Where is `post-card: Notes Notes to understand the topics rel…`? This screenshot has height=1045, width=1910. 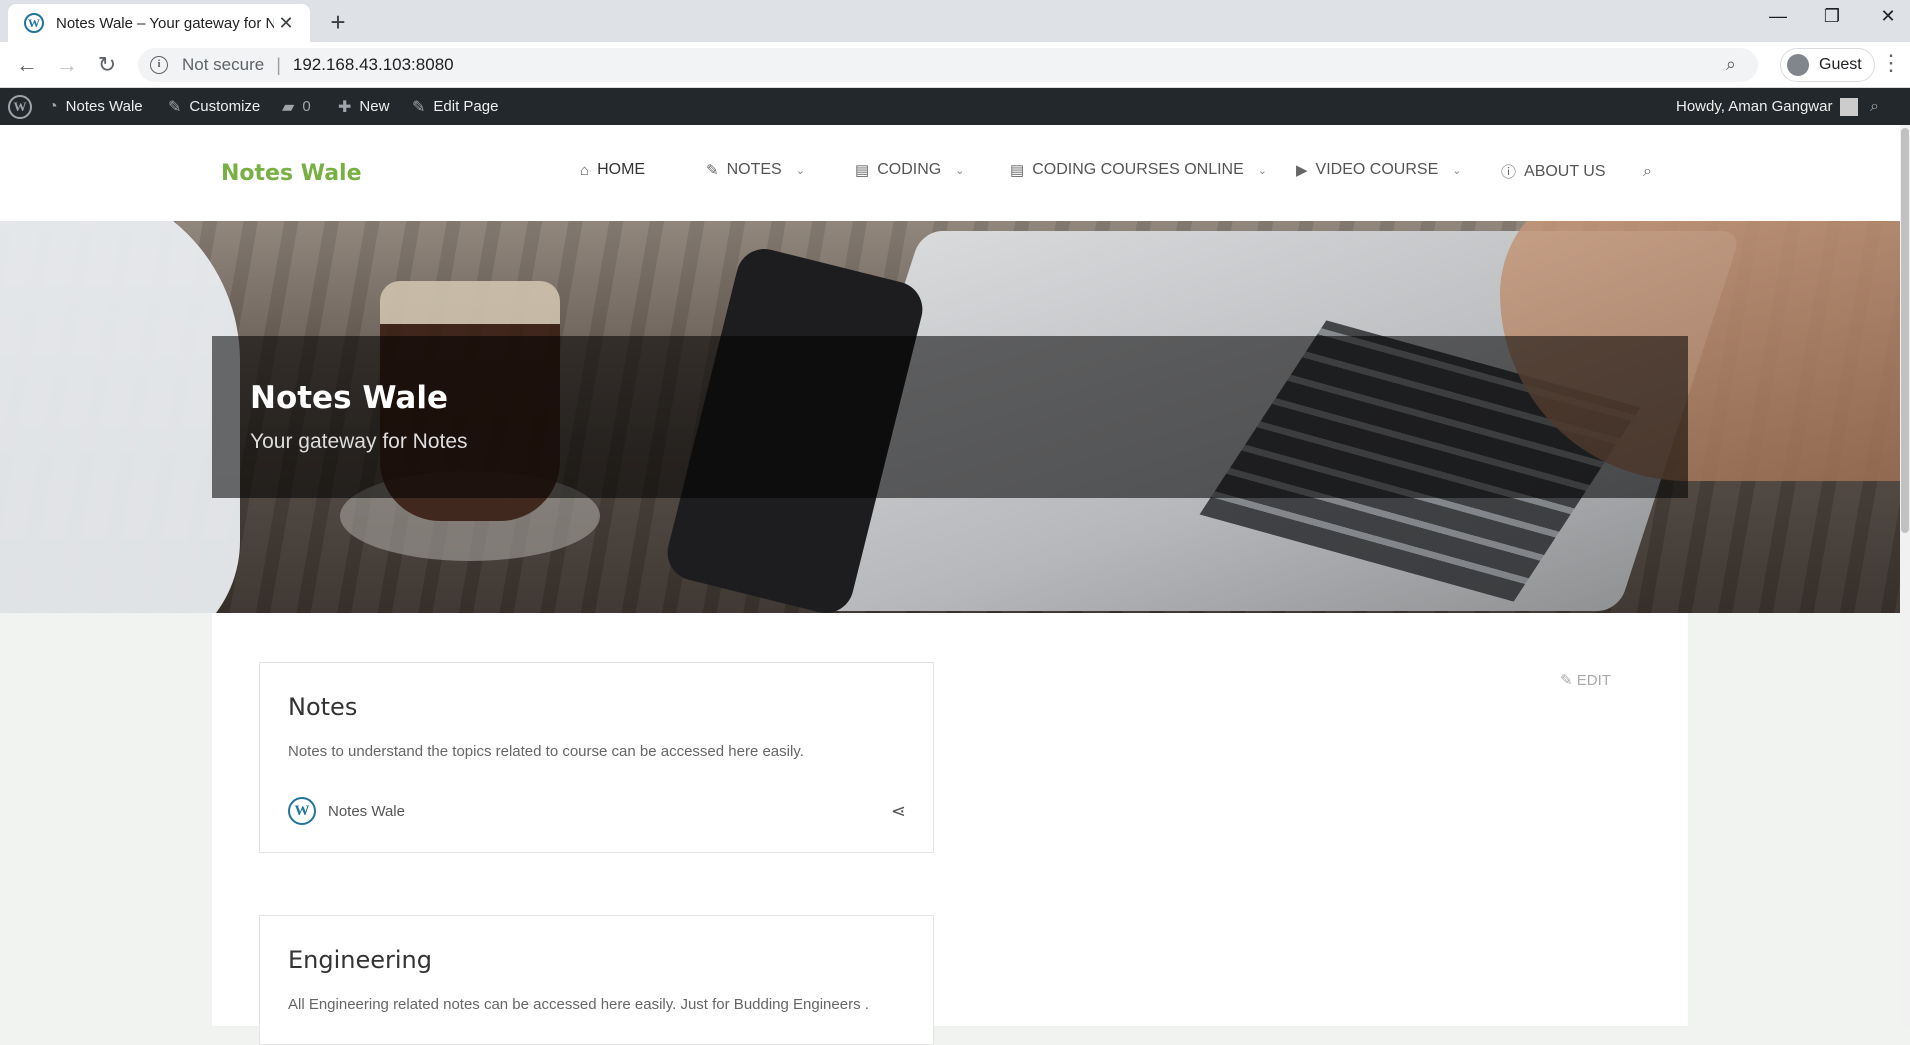 post-card: Notes Notes to understand the topics rel… is located at coordinates (596, 757).